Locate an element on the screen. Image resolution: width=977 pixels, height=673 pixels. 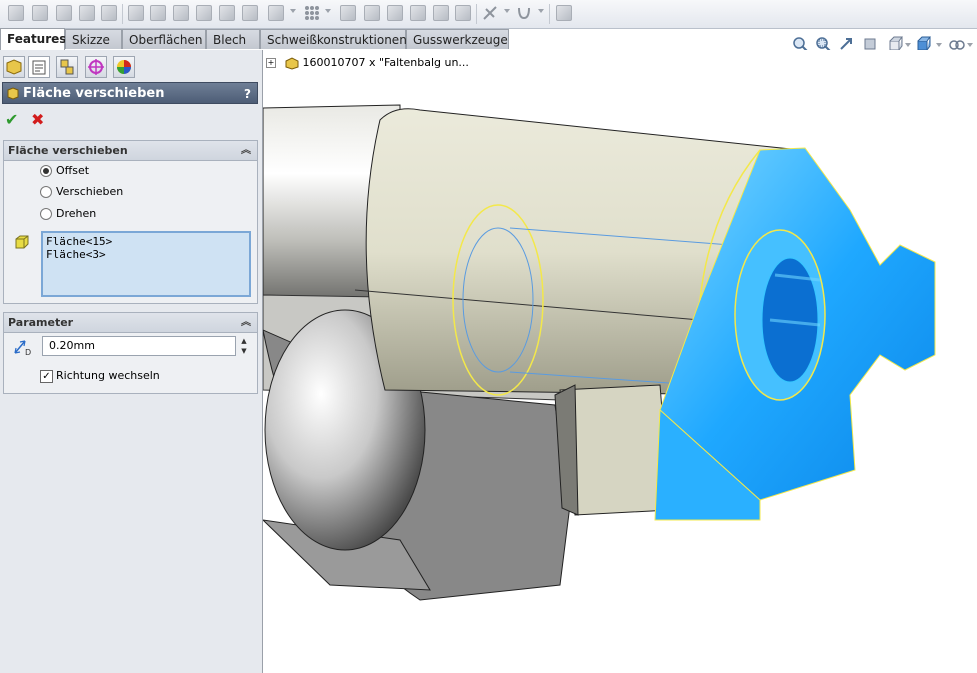
reverse-direction-checkbox: ✓ is located at coordinates (46, 376).